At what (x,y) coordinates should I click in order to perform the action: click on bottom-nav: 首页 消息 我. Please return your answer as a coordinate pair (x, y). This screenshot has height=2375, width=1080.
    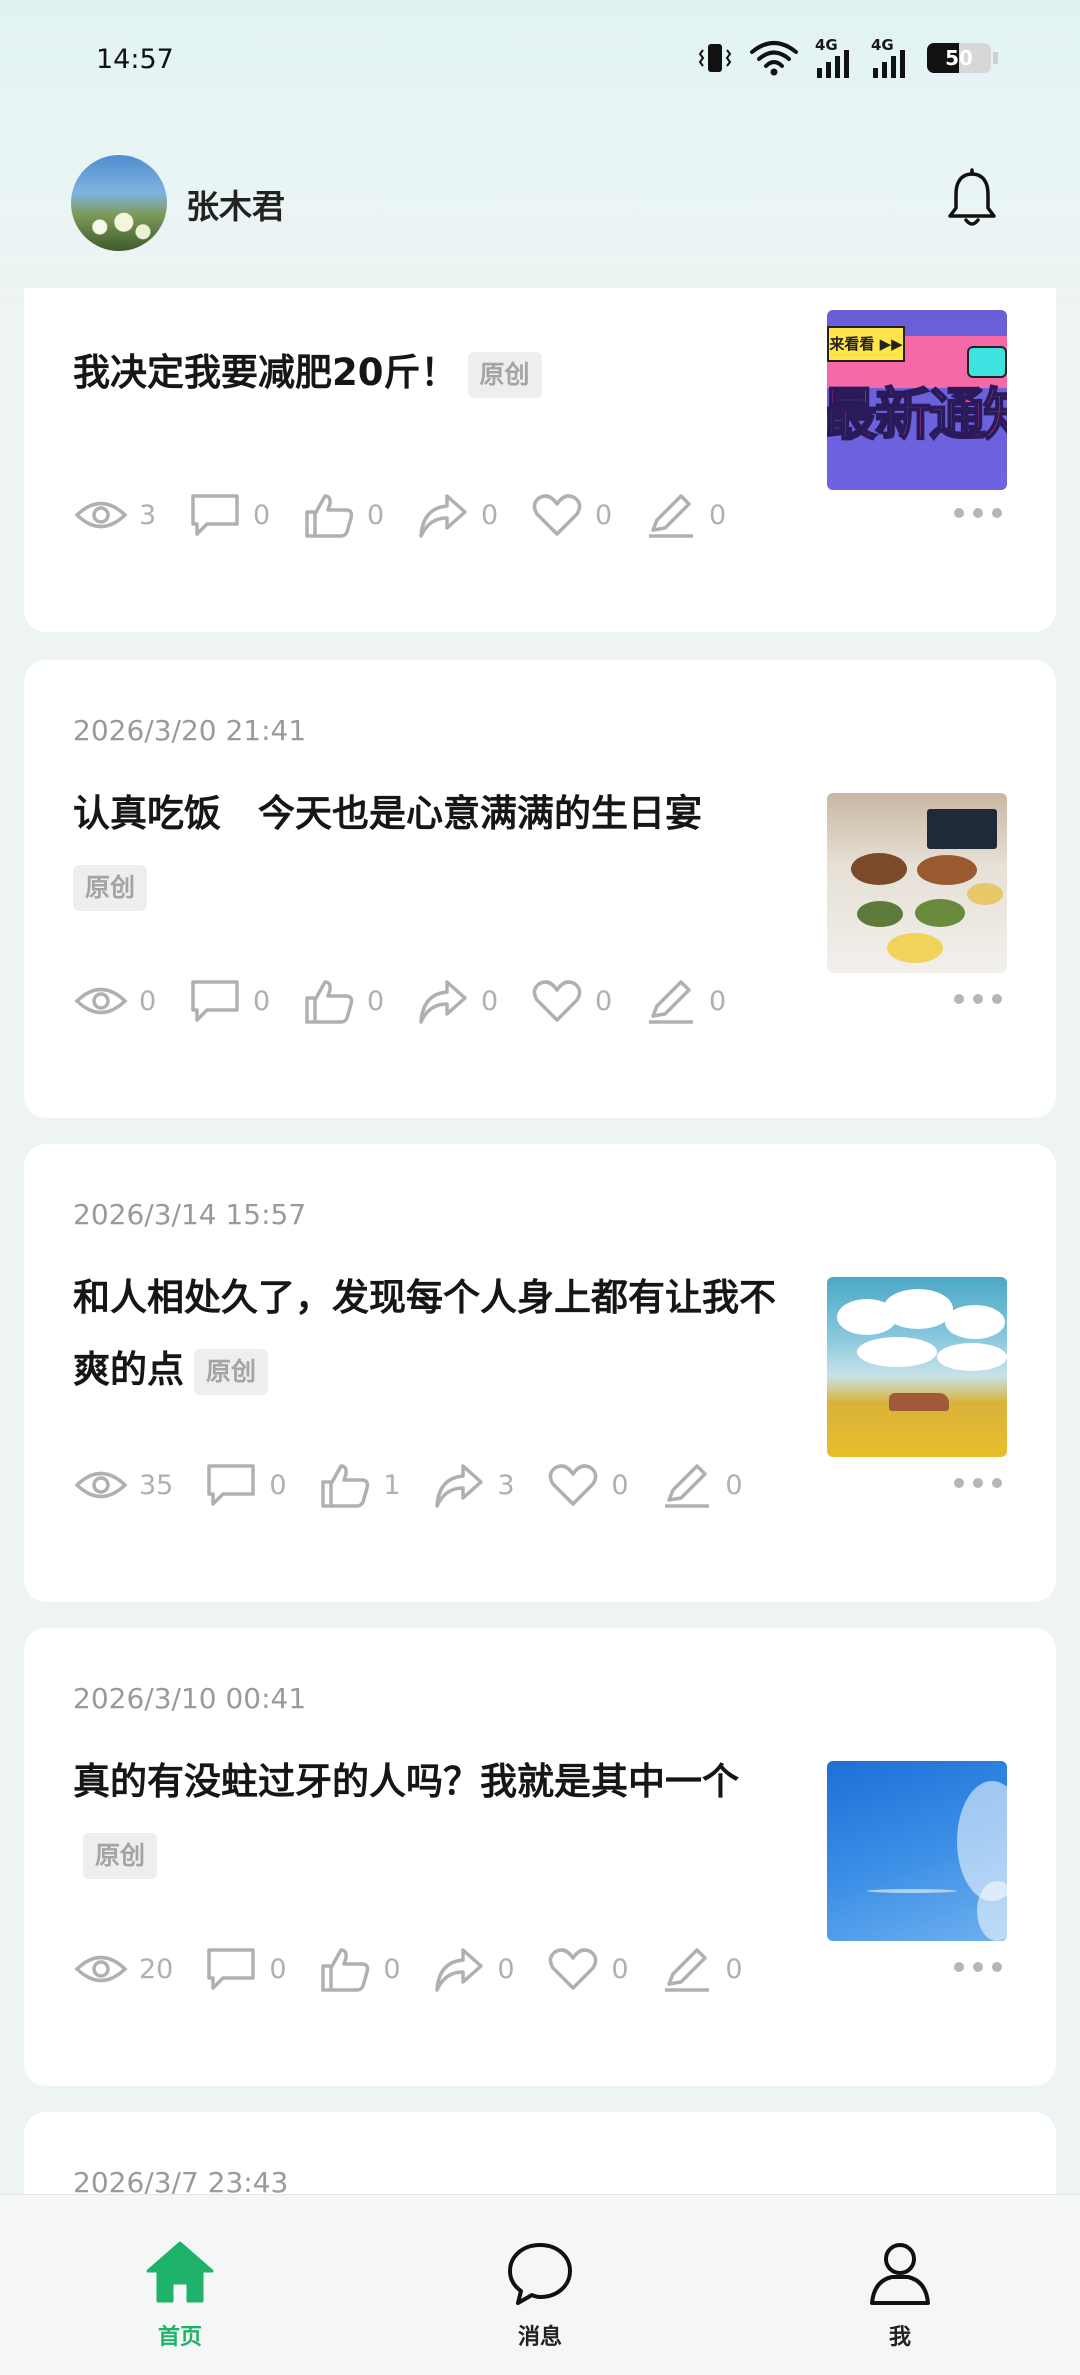
    Looking at the image, I should click on (540, 2284).